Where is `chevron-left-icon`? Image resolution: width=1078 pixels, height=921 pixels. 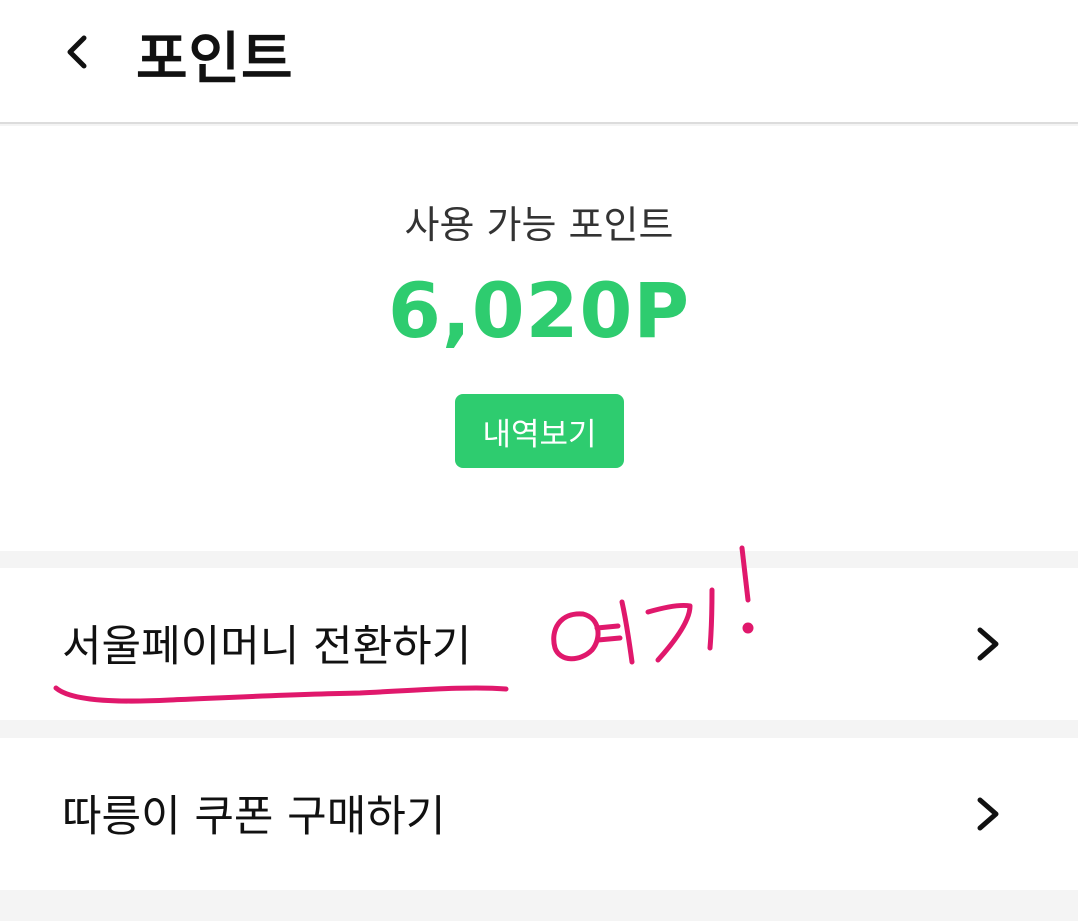
chevron-left-icon is located at coordinates (77, 52).